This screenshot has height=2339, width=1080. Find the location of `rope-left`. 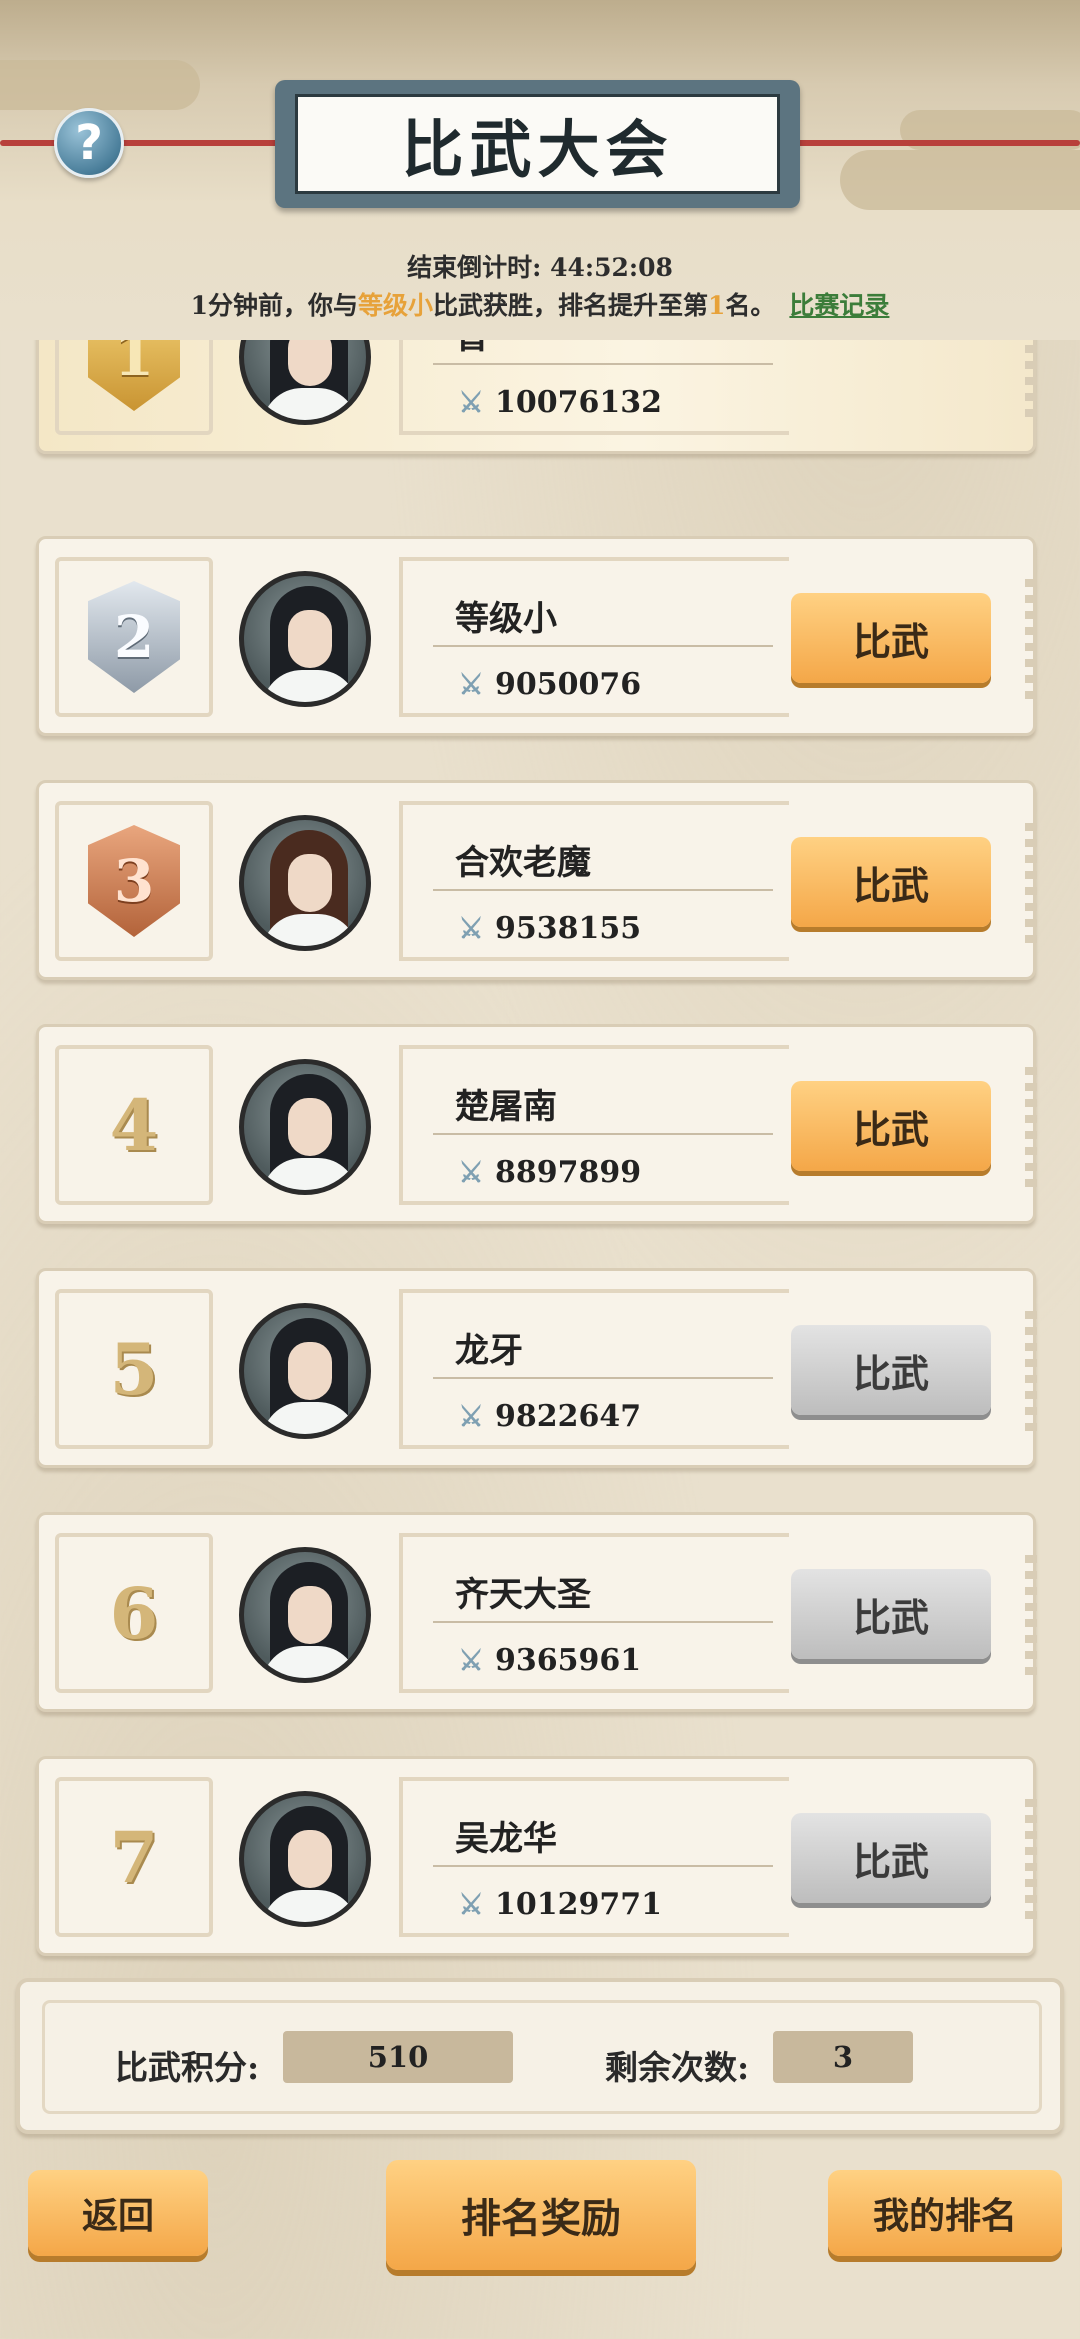

rope-left is located at coordinates (145, 143).